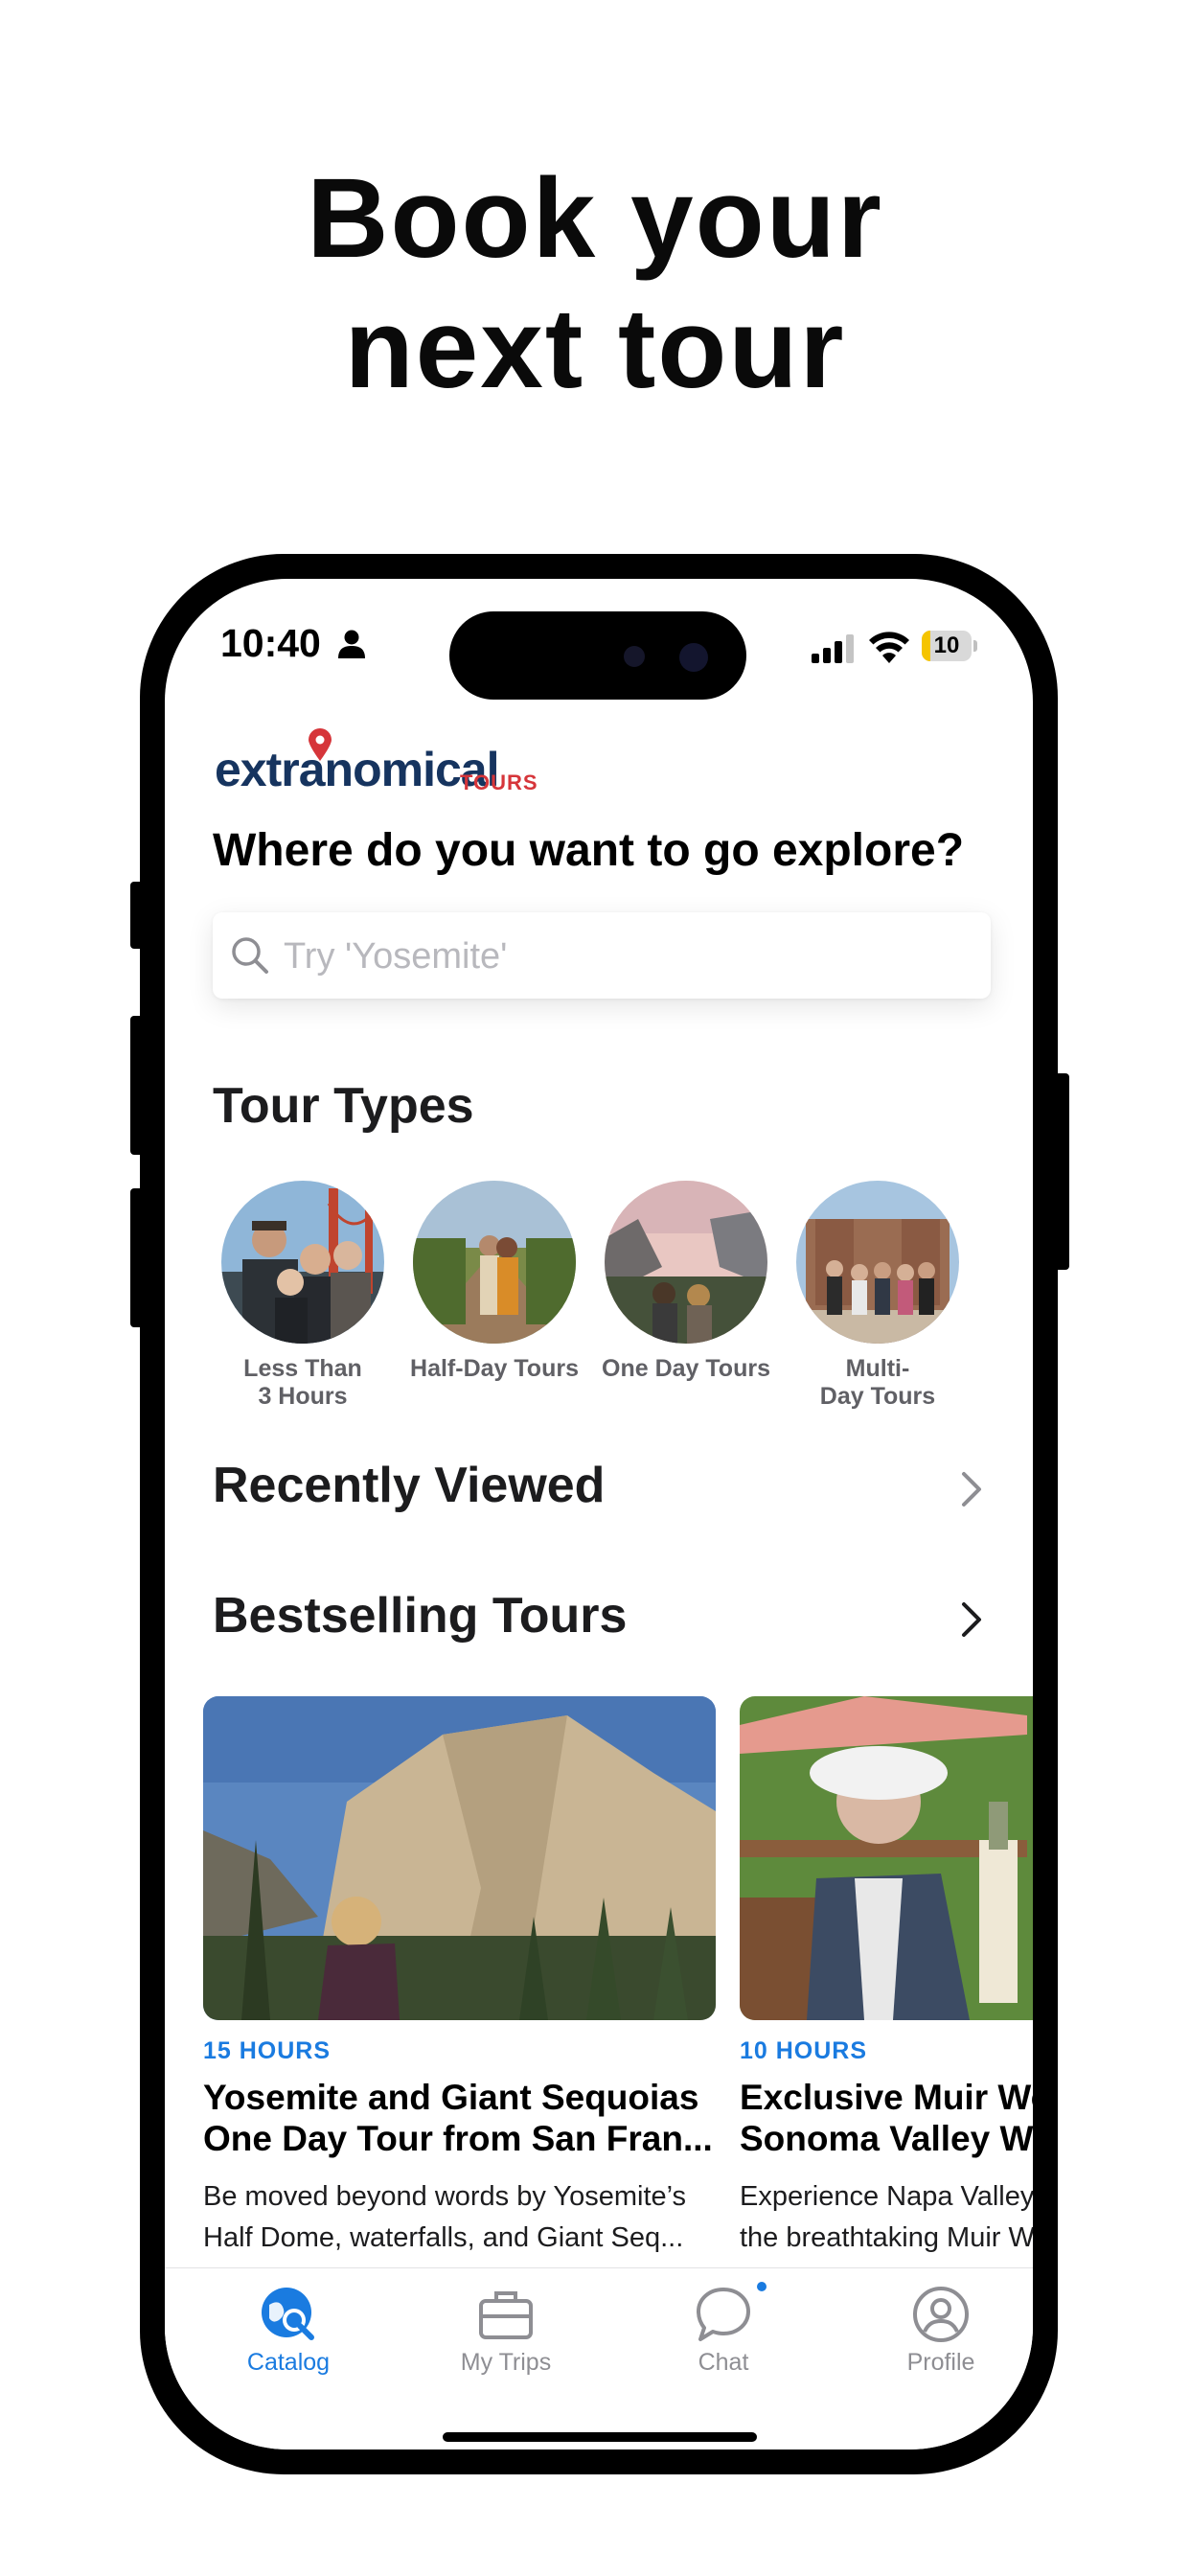  I want to click on tour-type-label: Half-Day Tours, so click(495, 1368).